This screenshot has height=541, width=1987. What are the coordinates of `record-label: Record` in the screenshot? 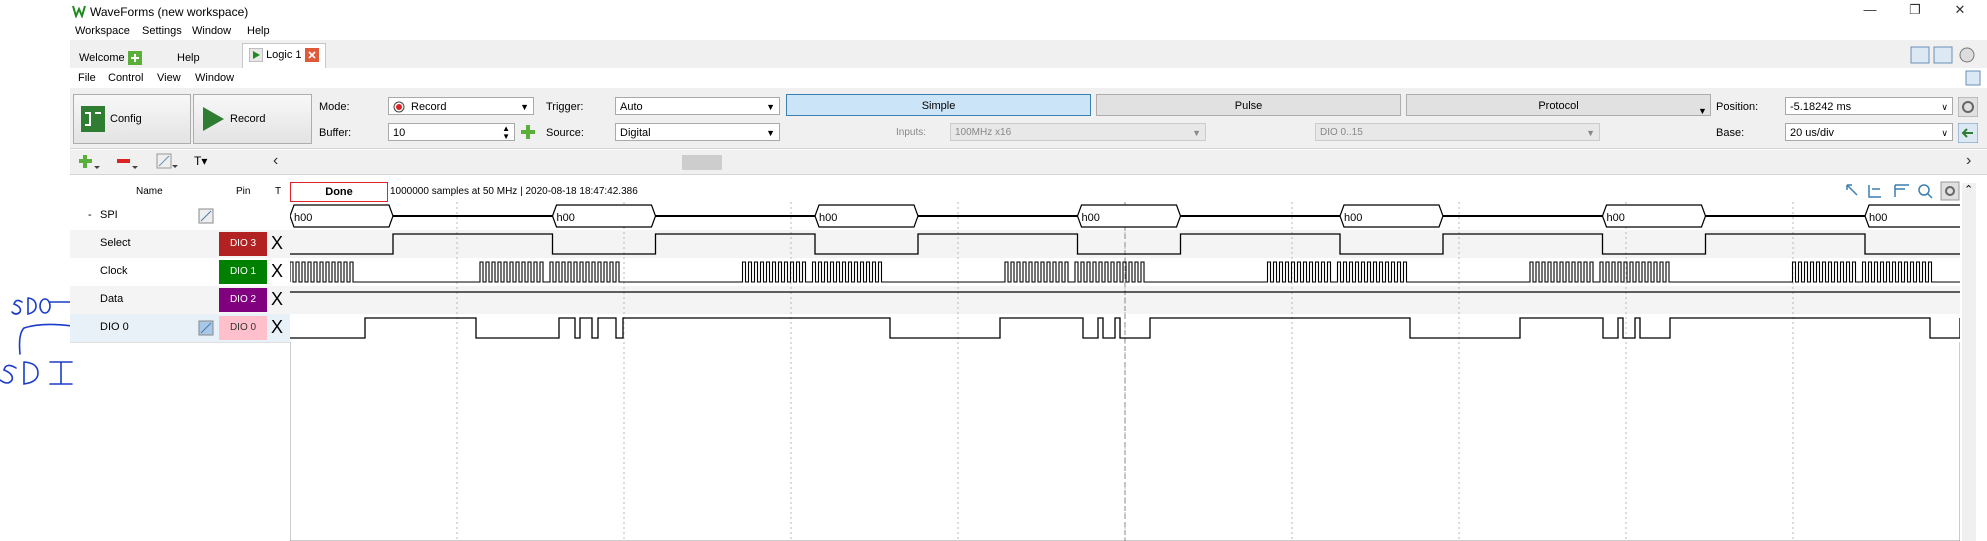 It's located at (248, 119).